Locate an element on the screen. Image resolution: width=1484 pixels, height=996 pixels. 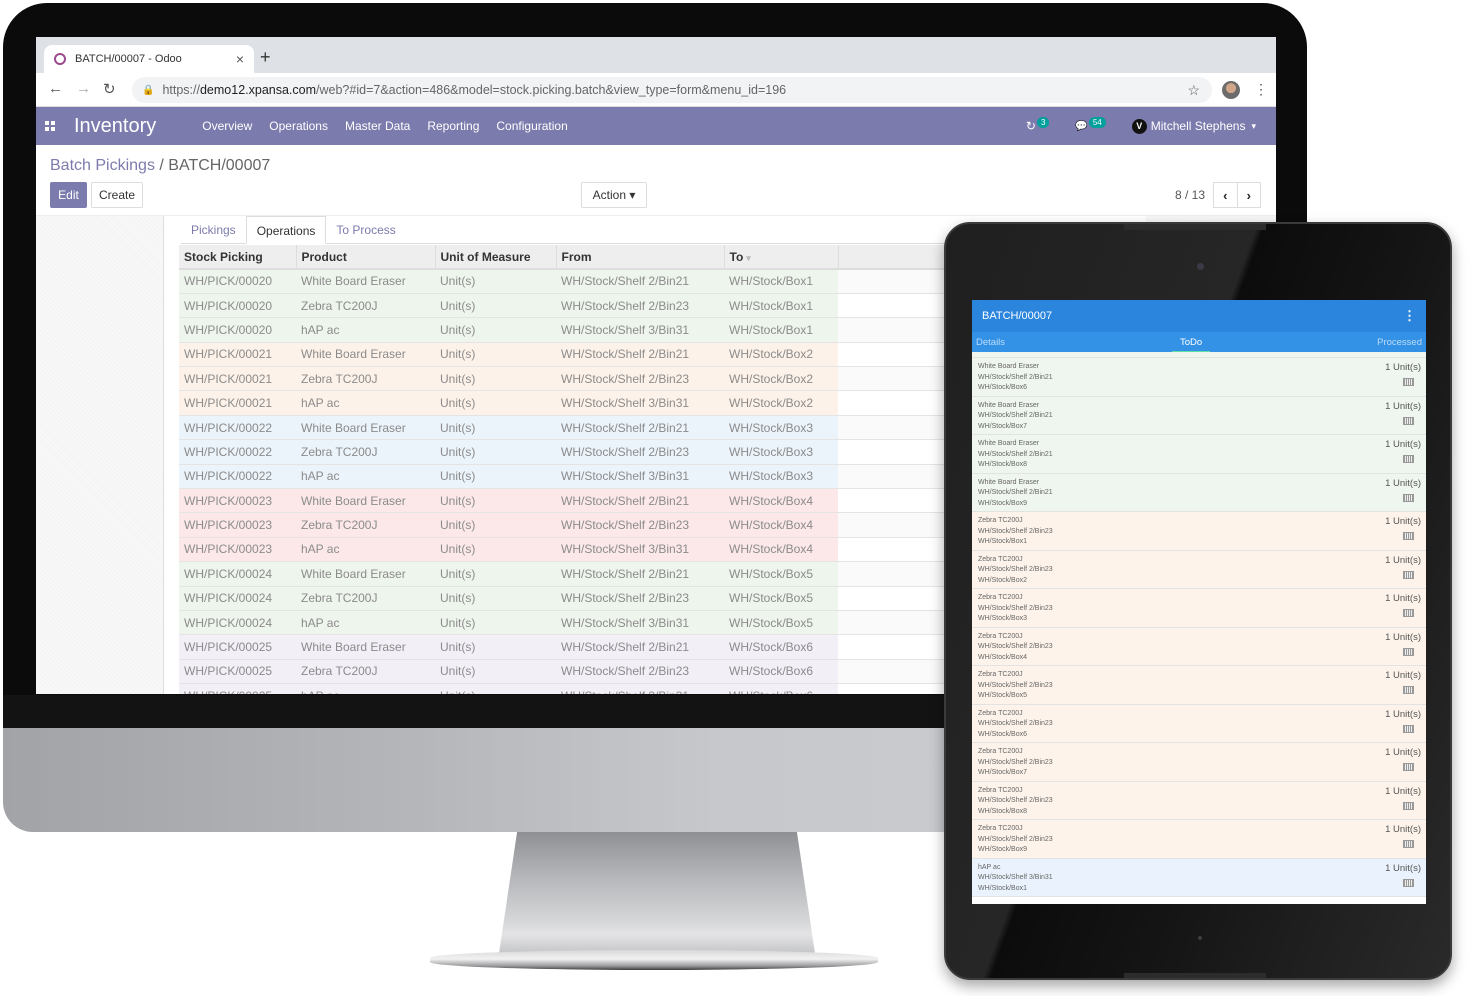
tablet-tab-details: Details is located at coordinates (990, 342).